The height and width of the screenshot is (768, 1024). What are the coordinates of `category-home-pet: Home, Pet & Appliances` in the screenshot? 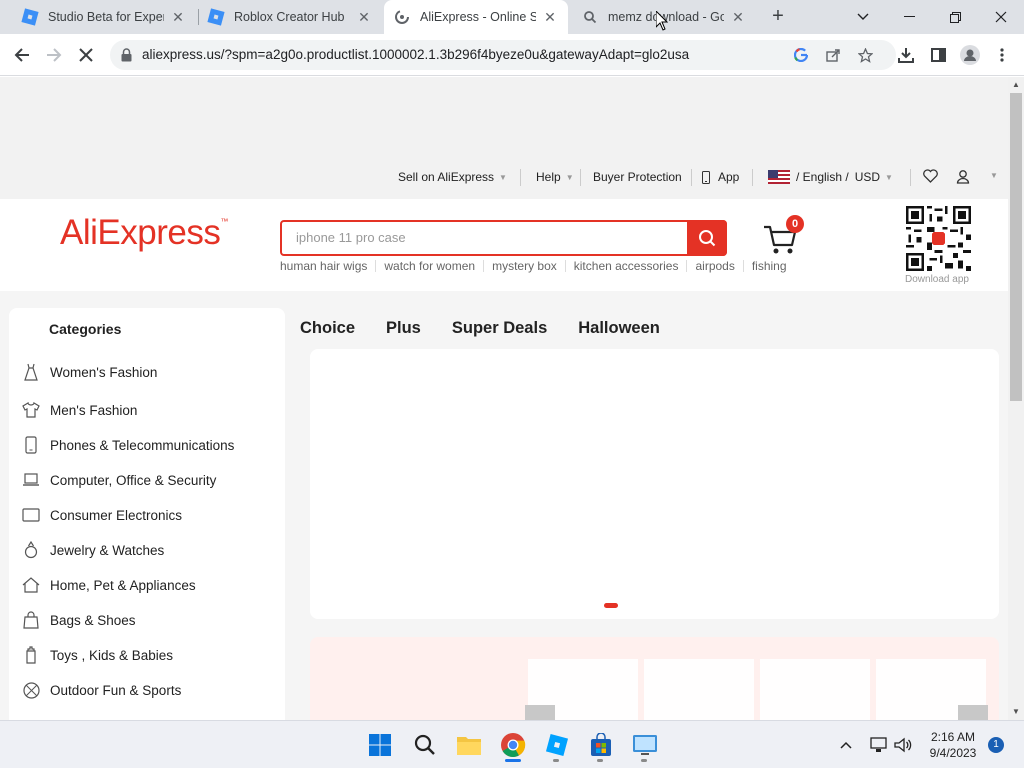 It's located at (108, 585).